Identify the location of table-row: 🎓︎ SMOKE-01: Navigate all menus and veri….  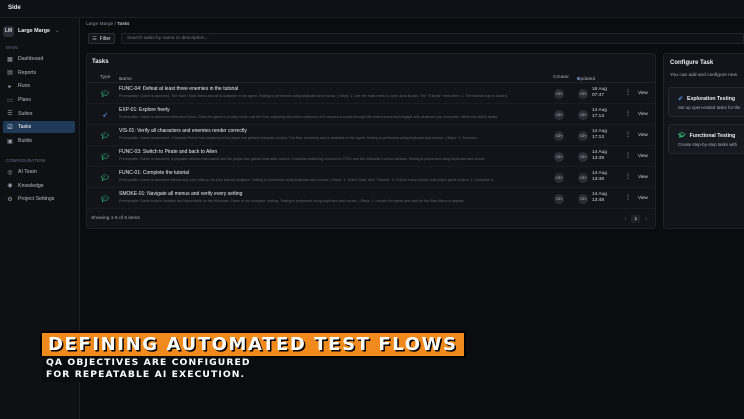
(371, 199).